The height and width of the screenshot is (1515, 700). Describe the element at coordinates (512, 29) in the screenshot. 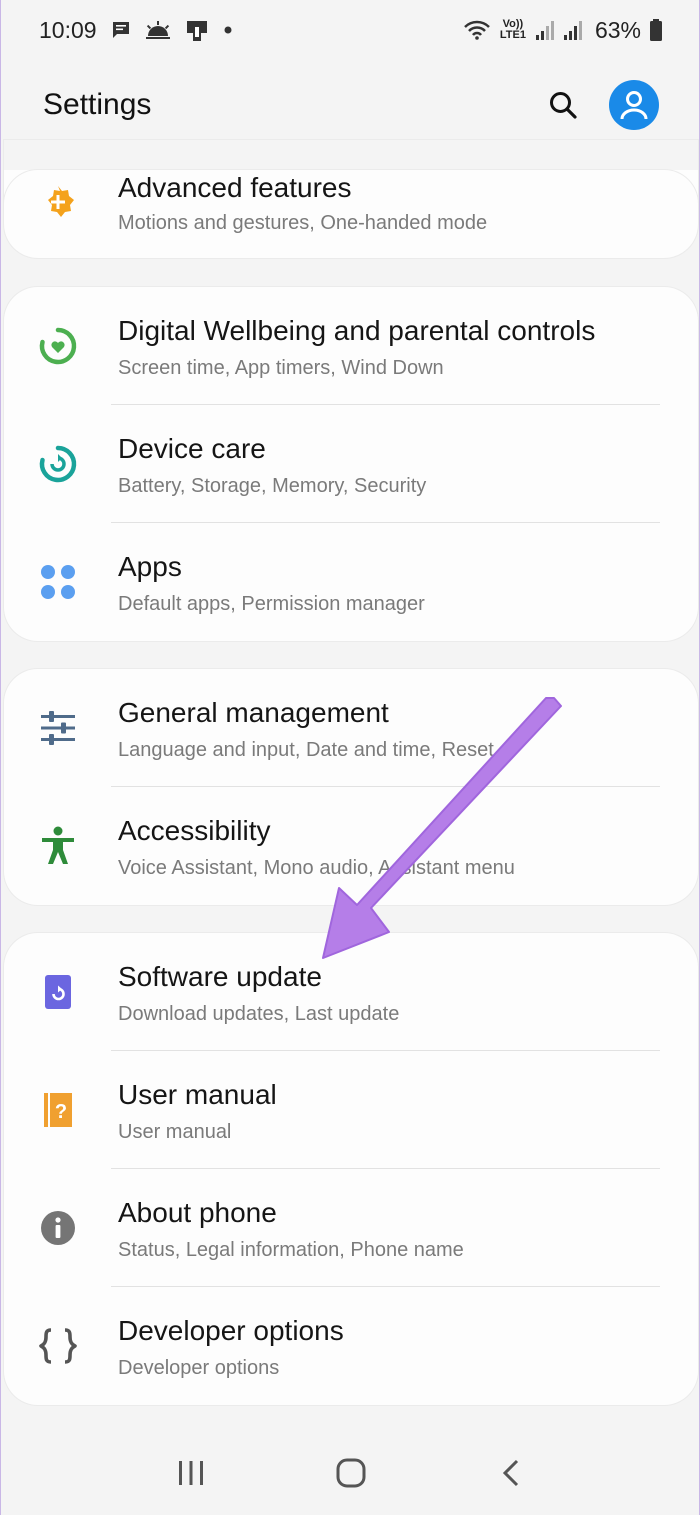

I see `volte-label: Vo)) LTE1` at that location.